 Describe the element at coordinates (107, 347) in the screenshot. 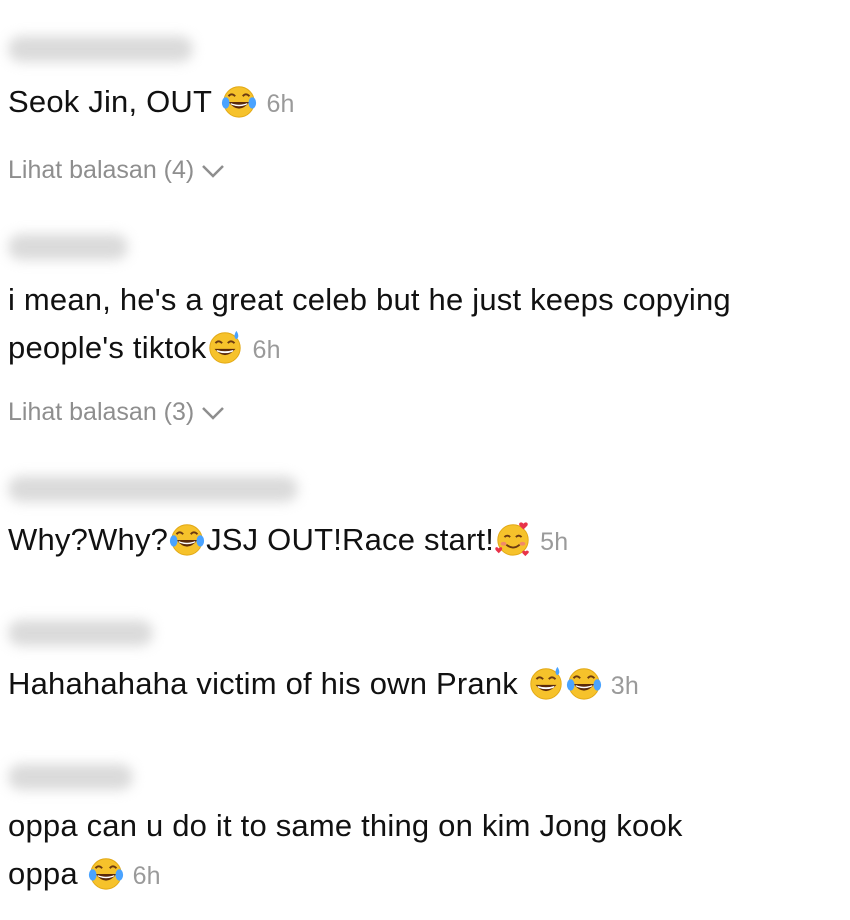

I see `comment-line-2: people's tiktok` at that location.